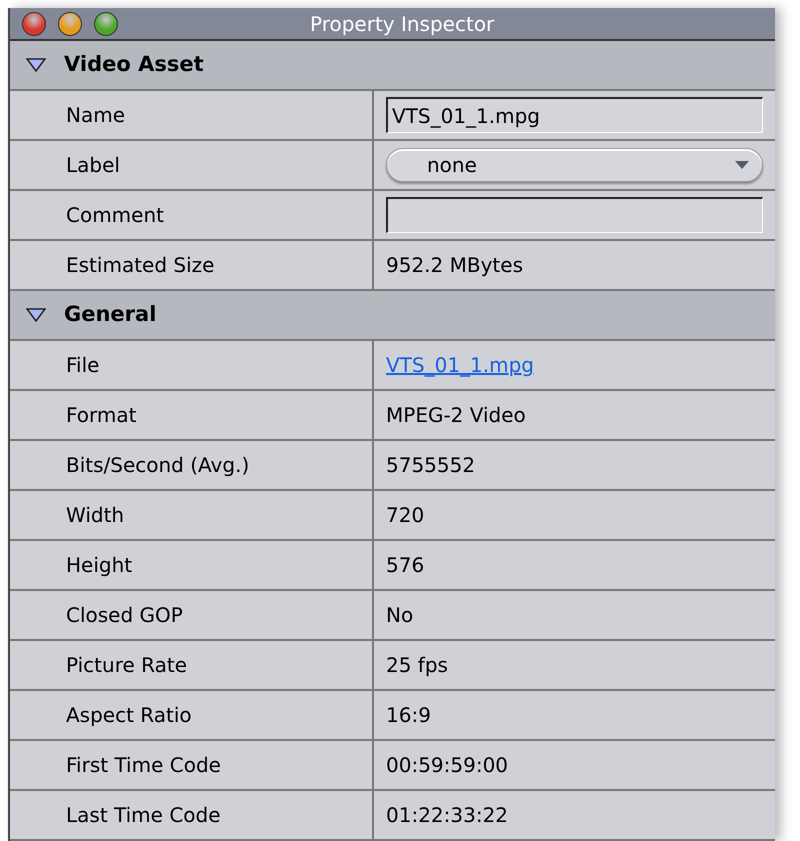  What do you see at coordinates (83, 365) in the screenshot?
I see `property-label: File` at bounding box center [83, 365].